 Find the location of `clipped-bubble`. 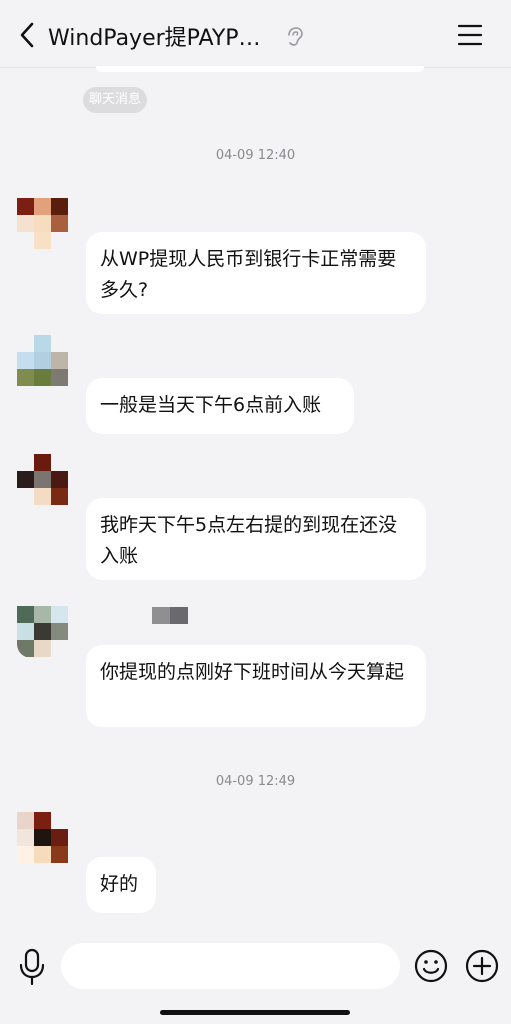

clipped-bubble is located at coordinates (260, 69).